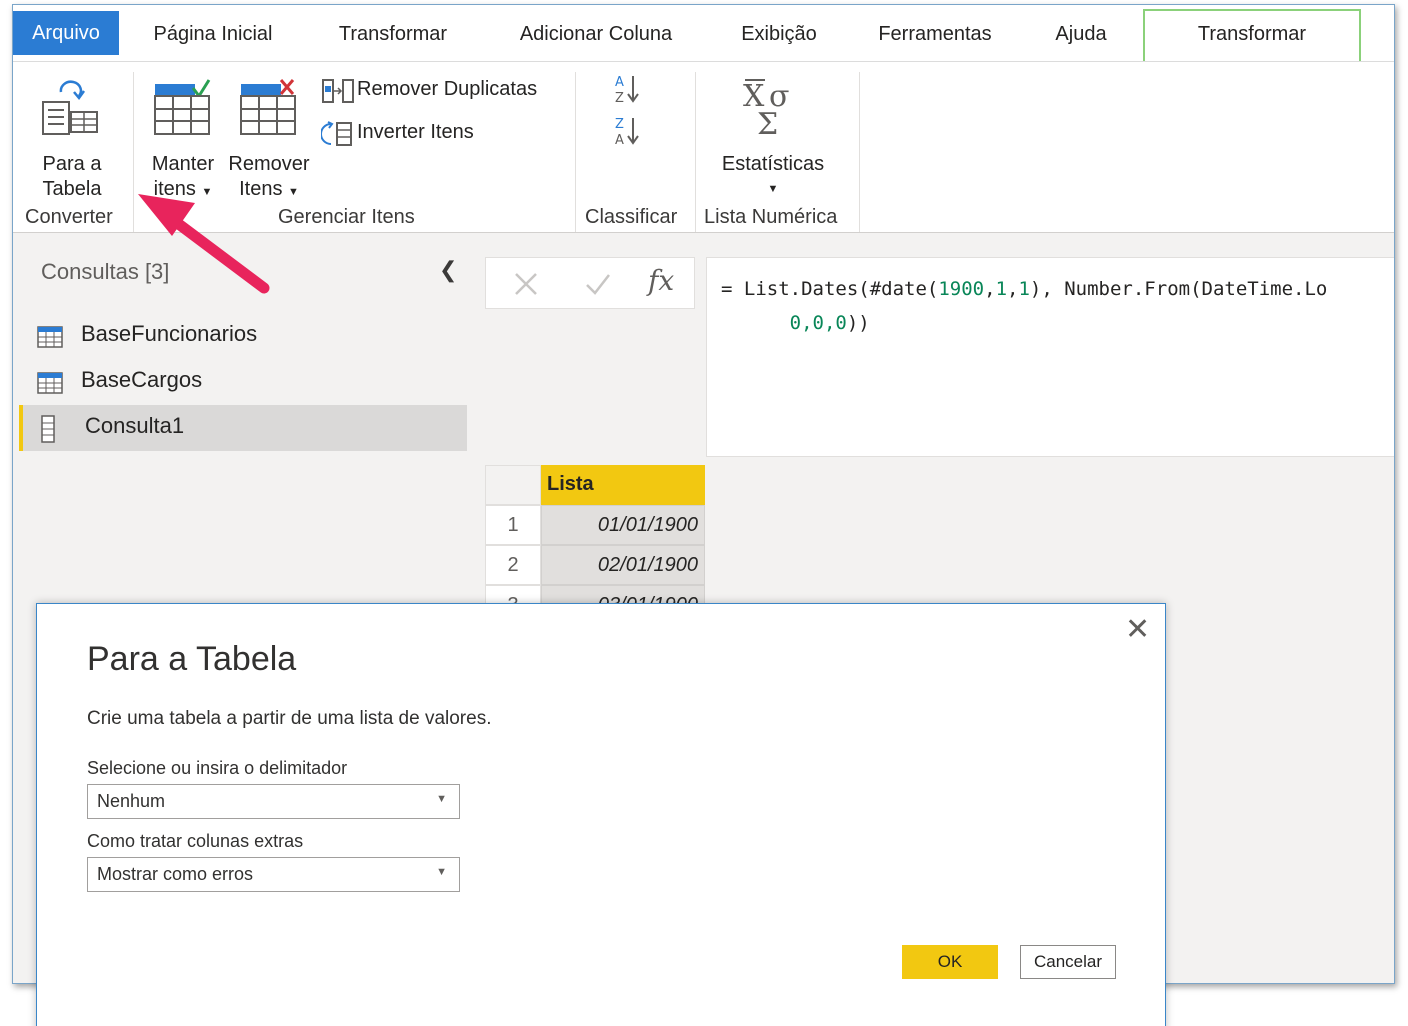 This screenshot has width=1408, height=1026. What do you see at coordinates (72, 164) in the screenshot?
I see `to-table-label-line1: Para a` at bounding box center [72, 164].